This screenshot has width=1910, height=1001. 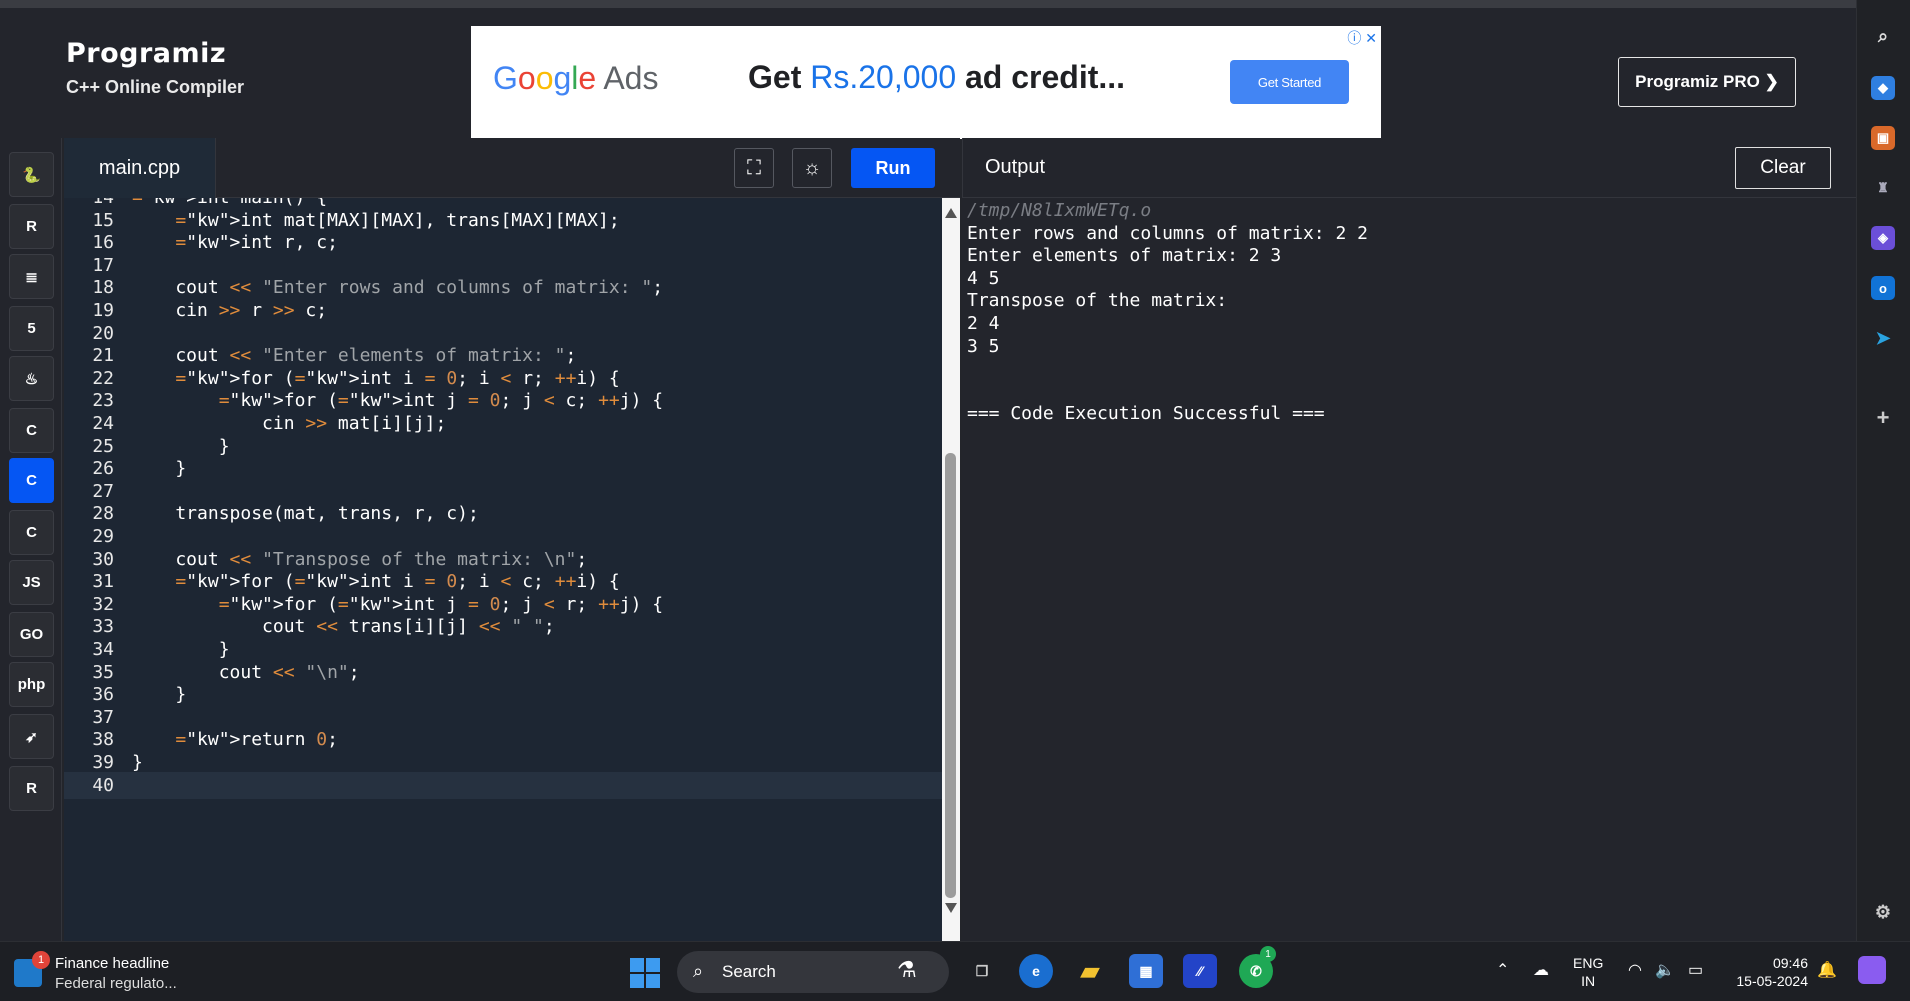 I want to click on search-highlight-icon: ⚗, so click(x=907, y=969).